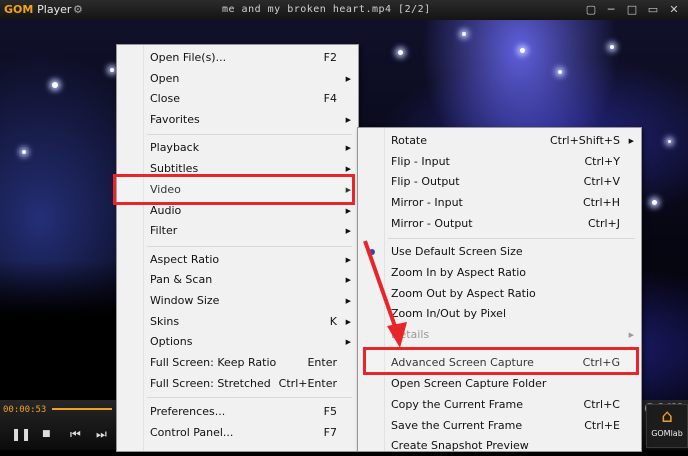  What do you see at coordinates (381, 286) in the screenshot?
I see `arrow-shaft` at bounding box center [381, 286].